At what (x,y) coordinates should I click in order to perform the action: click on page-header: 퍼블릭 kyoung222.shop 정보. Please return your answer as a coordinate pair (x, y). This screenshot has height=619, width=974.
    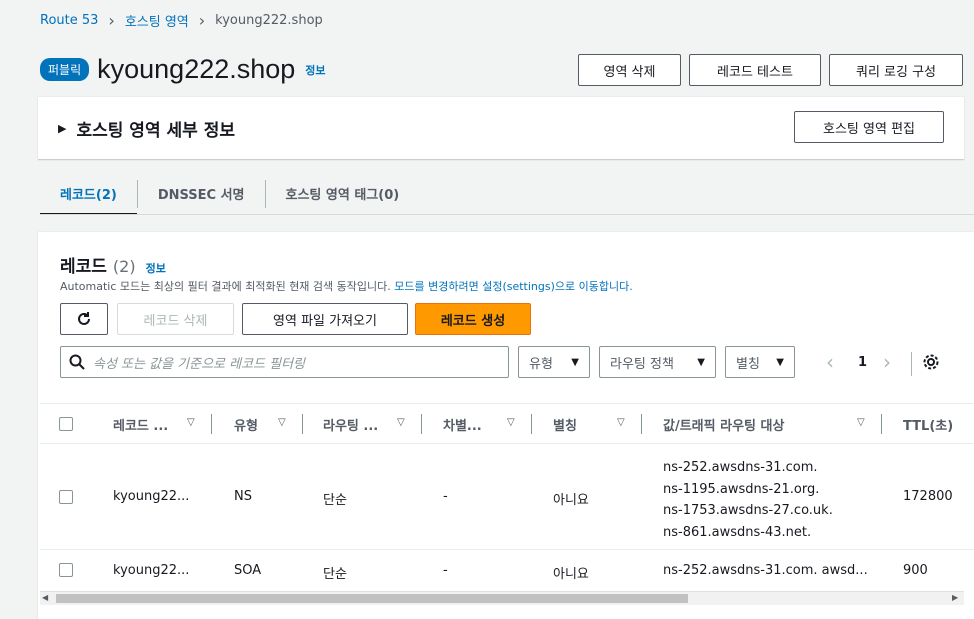
    Looking at the image, I should click on (183, 69).